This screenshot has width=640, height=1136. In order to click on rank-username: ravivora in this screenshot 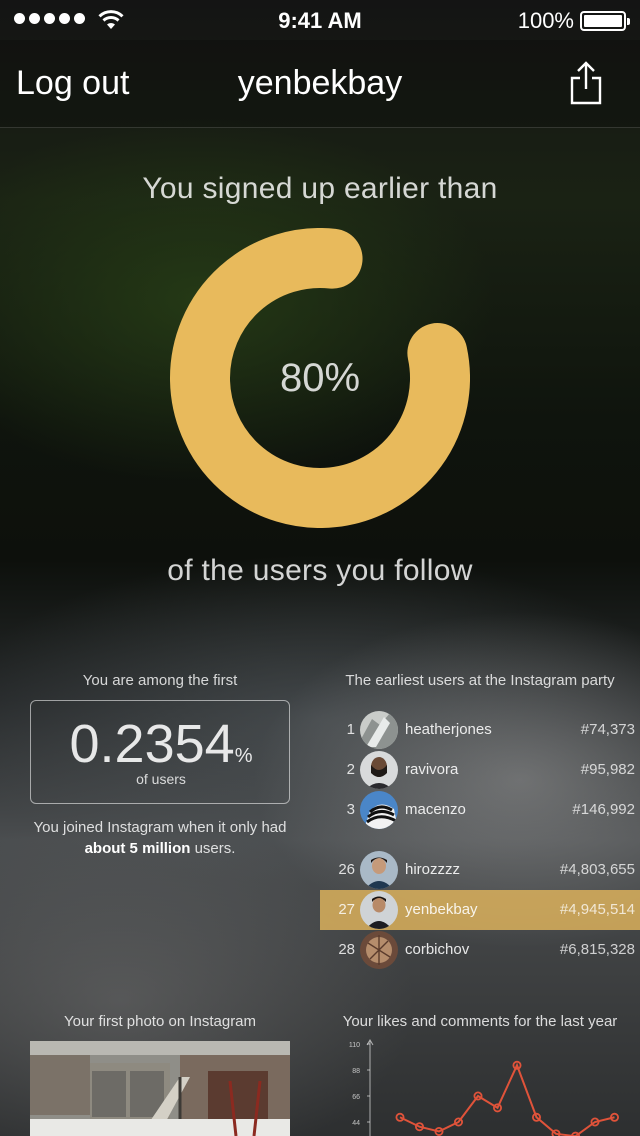, I will do `click(432, 769)`.